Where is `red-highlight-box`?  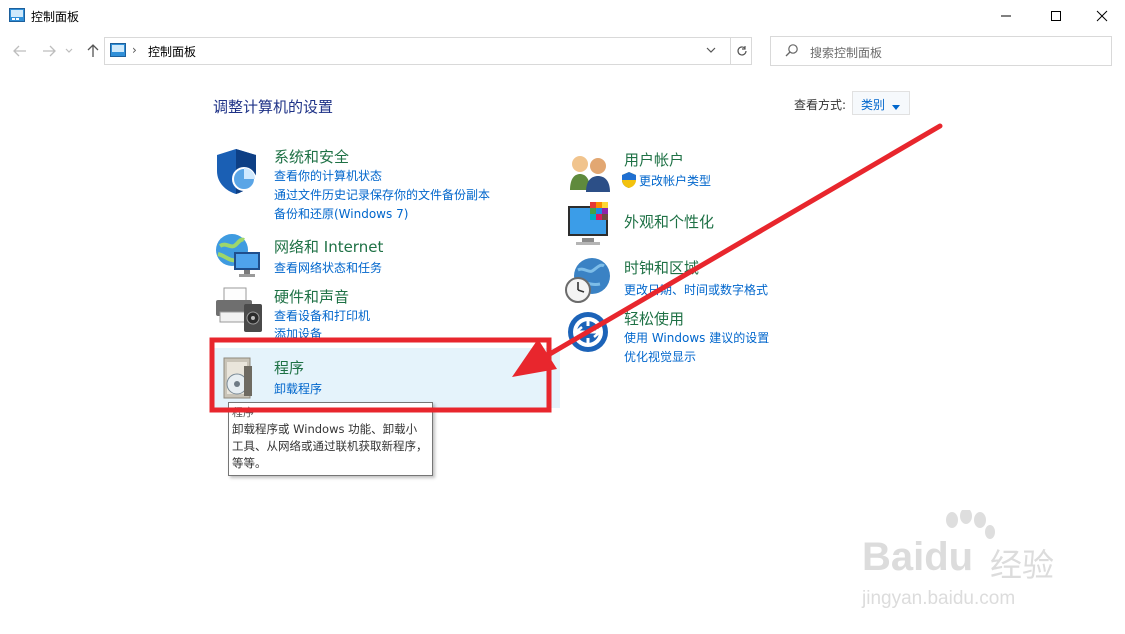
red-highlight-box is located at coordinates (380, 375).